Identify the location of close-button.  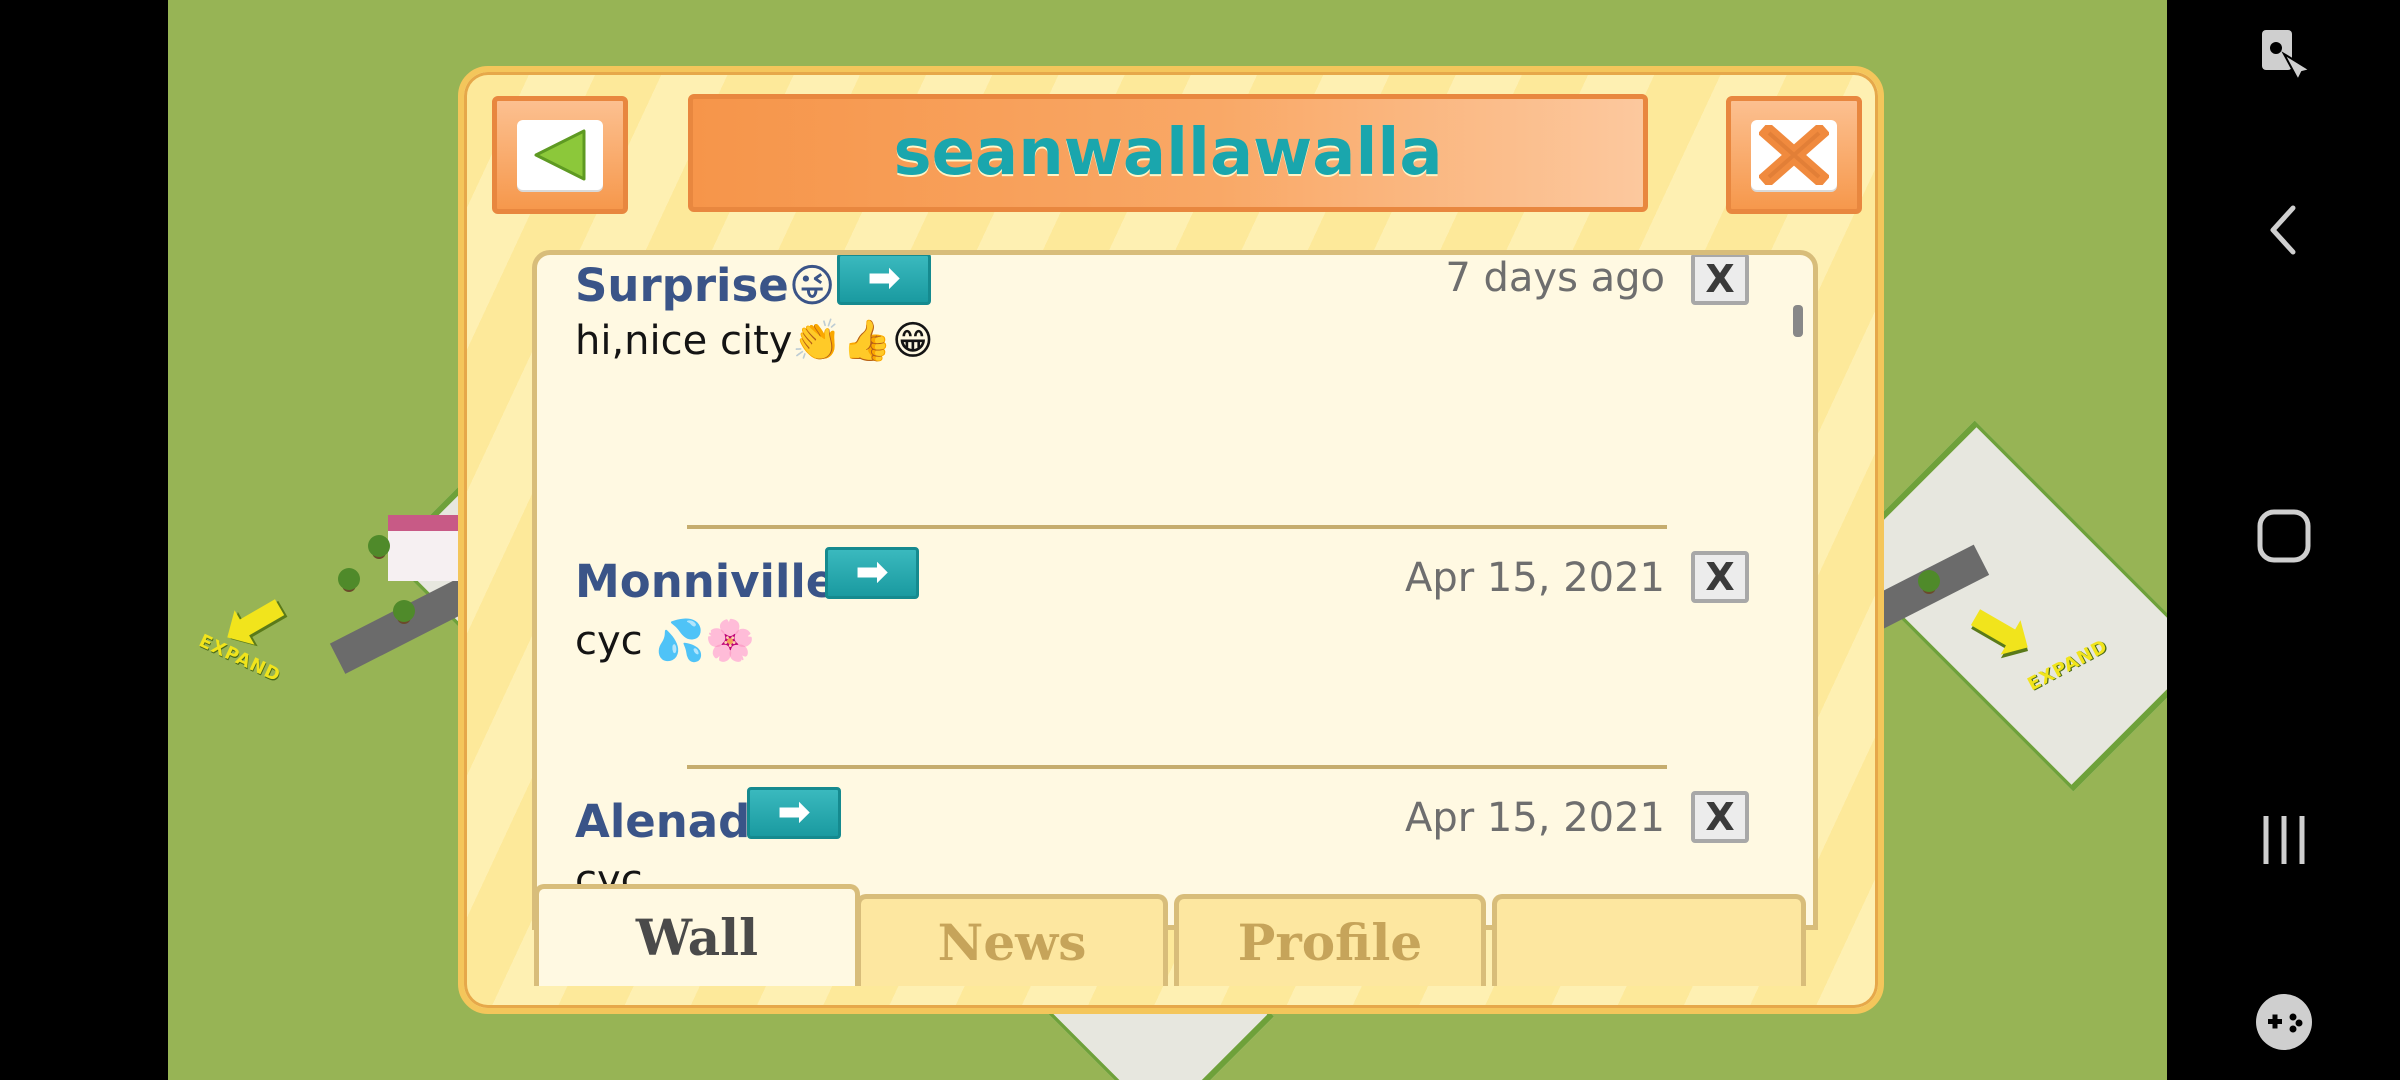
(1794, 155).